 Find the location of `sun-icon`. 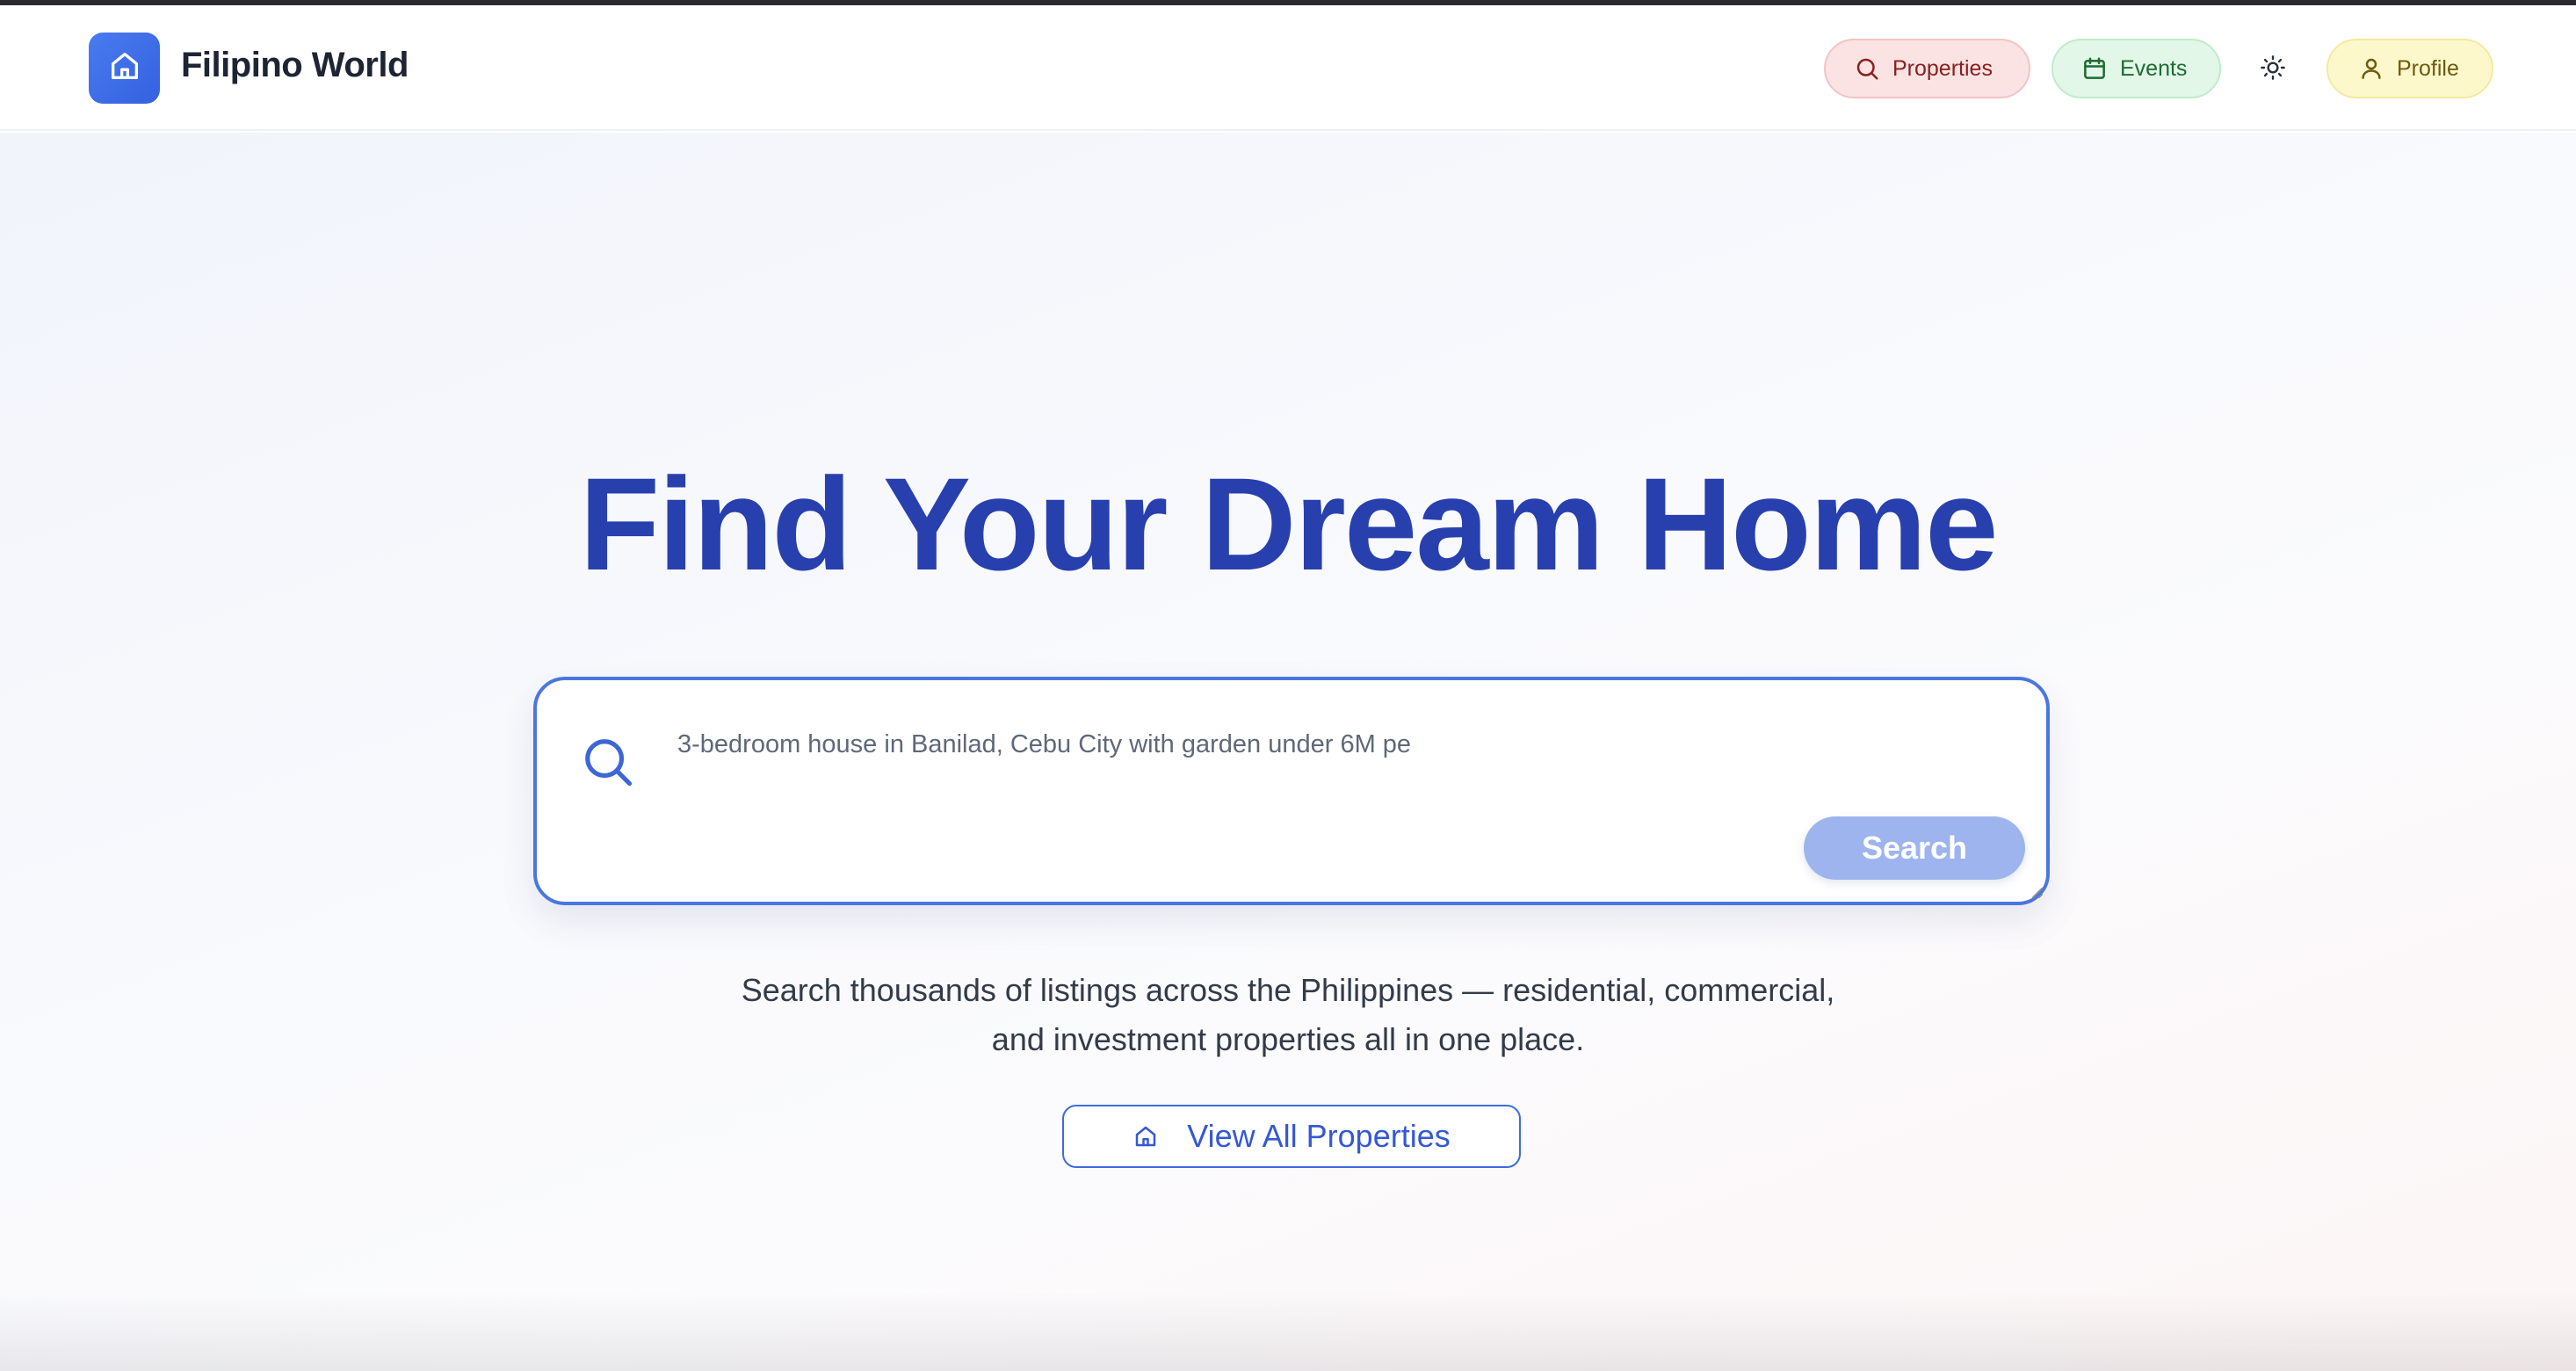

sun-icon is located at coordinates (2273, 70).